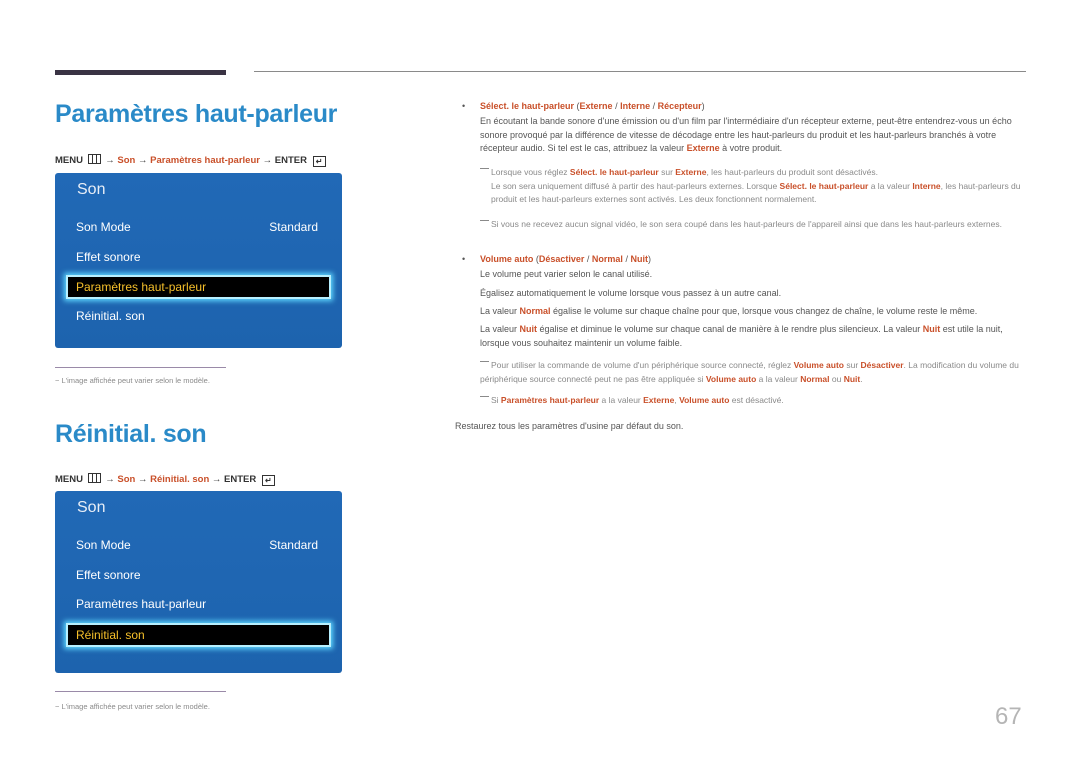 The image size is (1080, 763). Describe the element at coordinates (639, 259) in the screenshot. I see `option-value: Nuit` at that location.